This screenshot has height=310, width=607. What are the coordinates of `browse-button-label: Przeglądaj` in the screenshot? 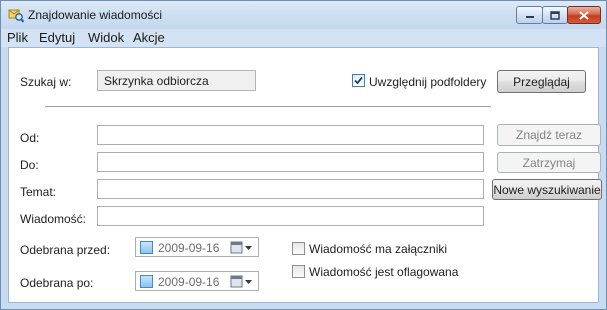 It's located at (541, 81).